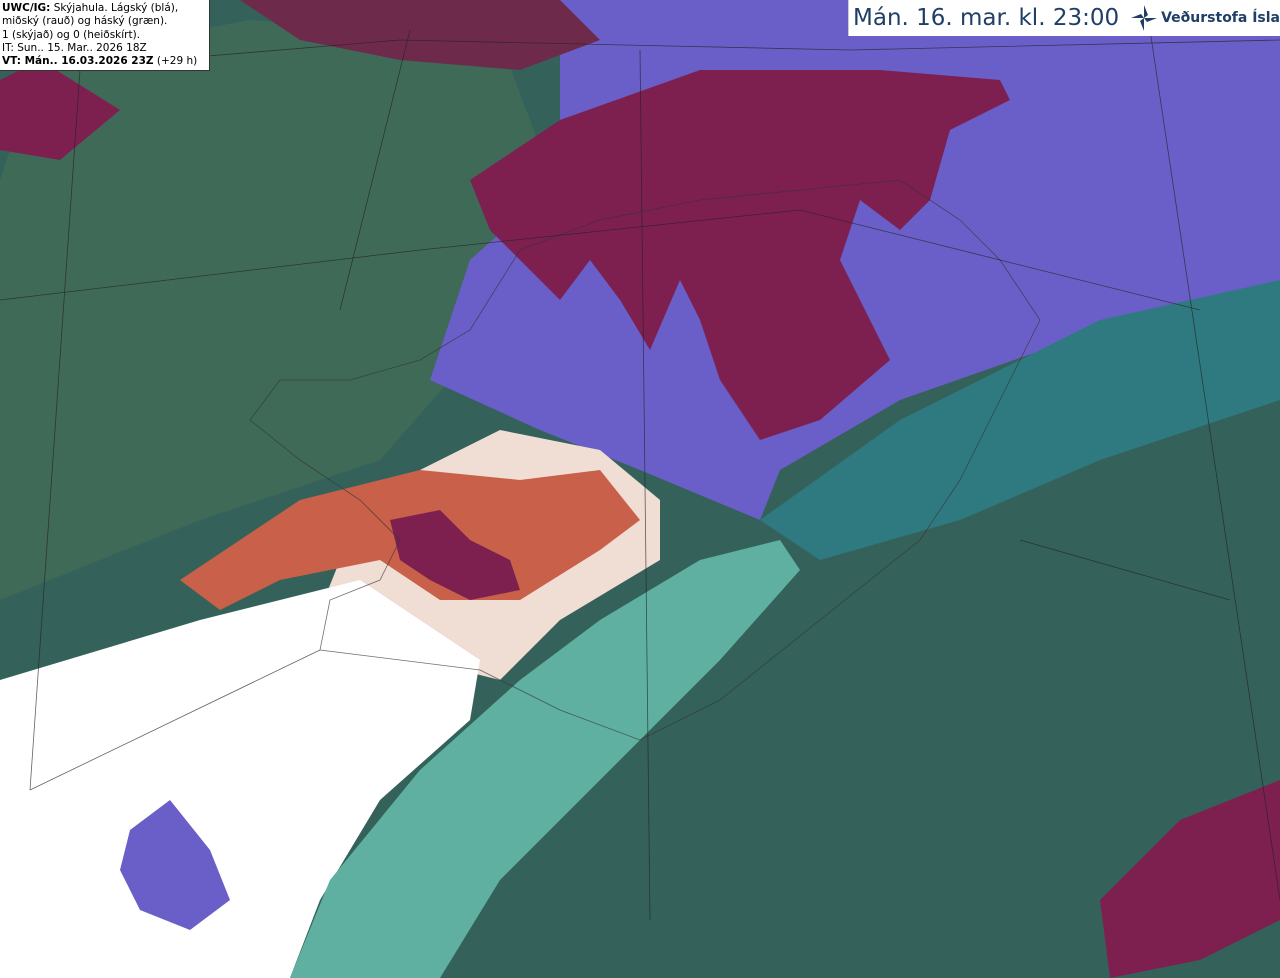 The height and width of the screenshot is (978, 1280). I want to click on lead-time: (+29 h), so click(177, 61).